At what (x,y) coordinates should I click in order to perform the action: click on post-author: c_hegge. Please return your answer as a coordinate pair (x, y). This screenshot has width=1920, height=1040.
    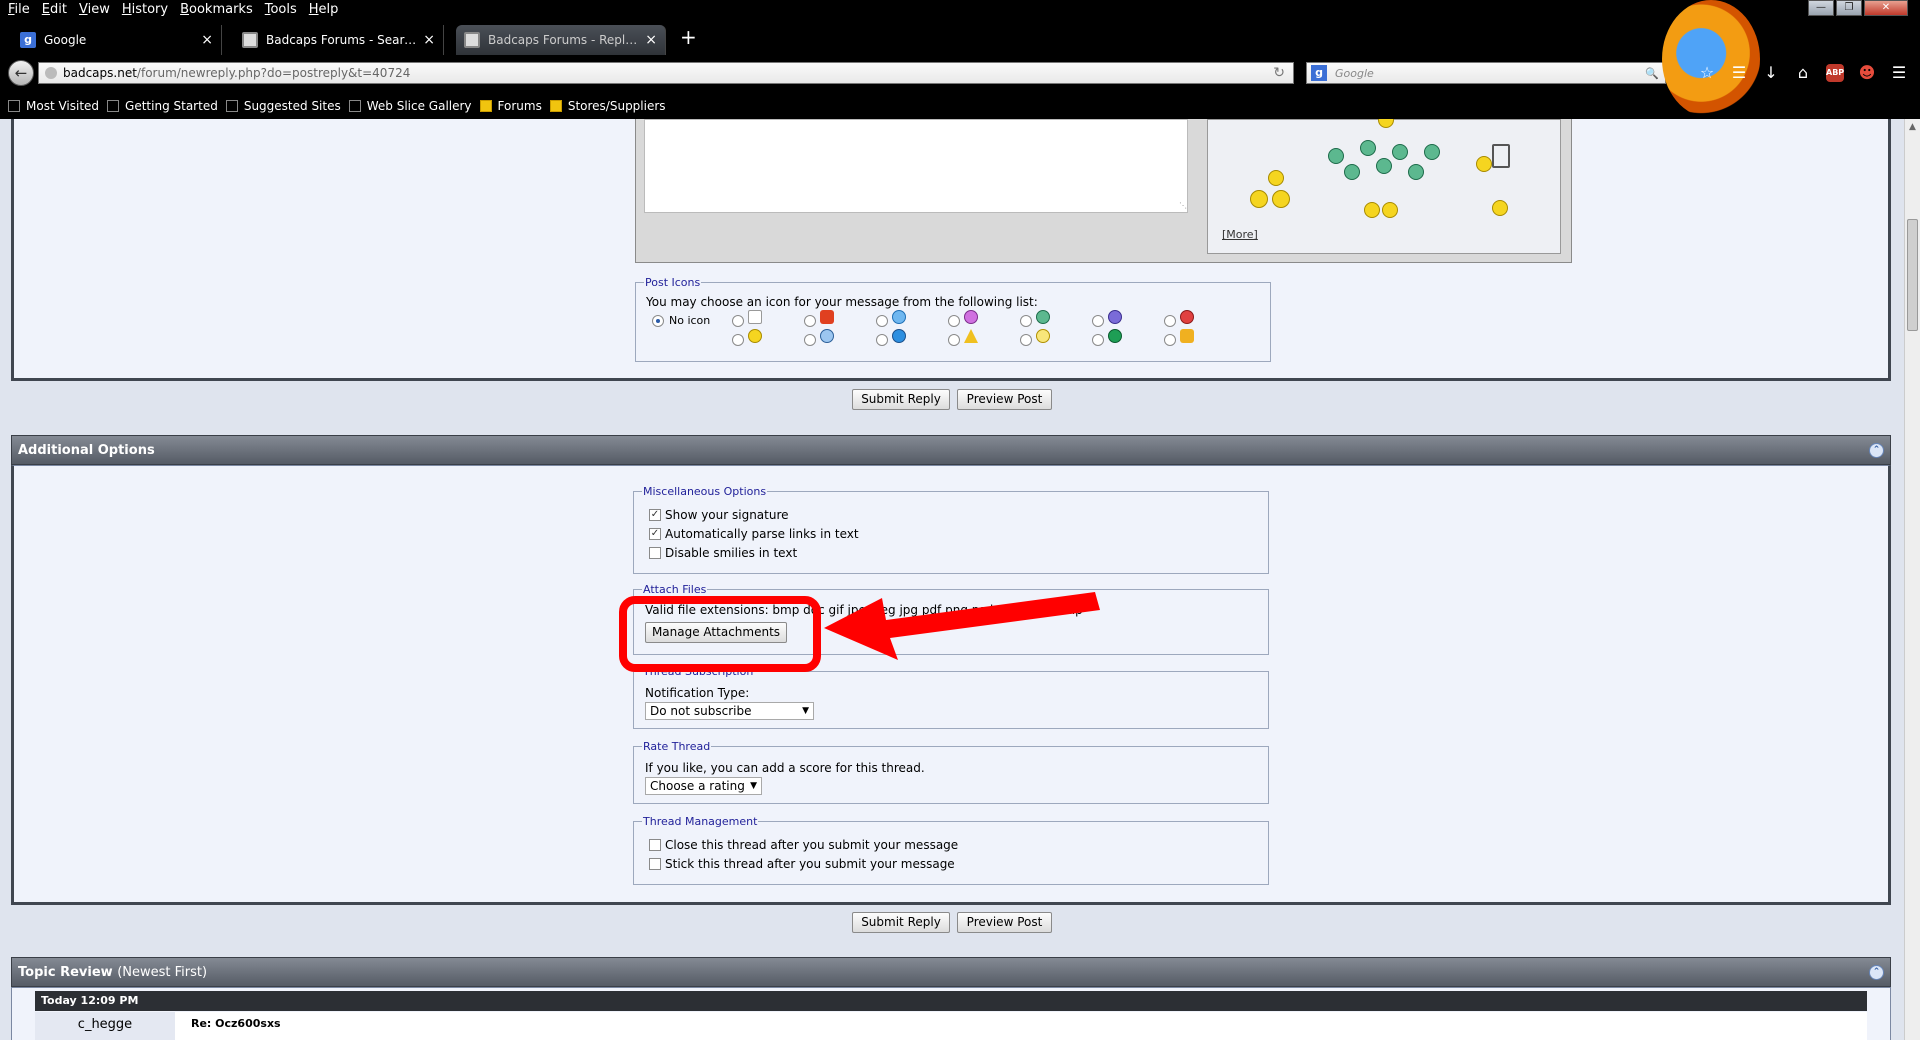
    Looking at the image, I should click on (105, 1024).